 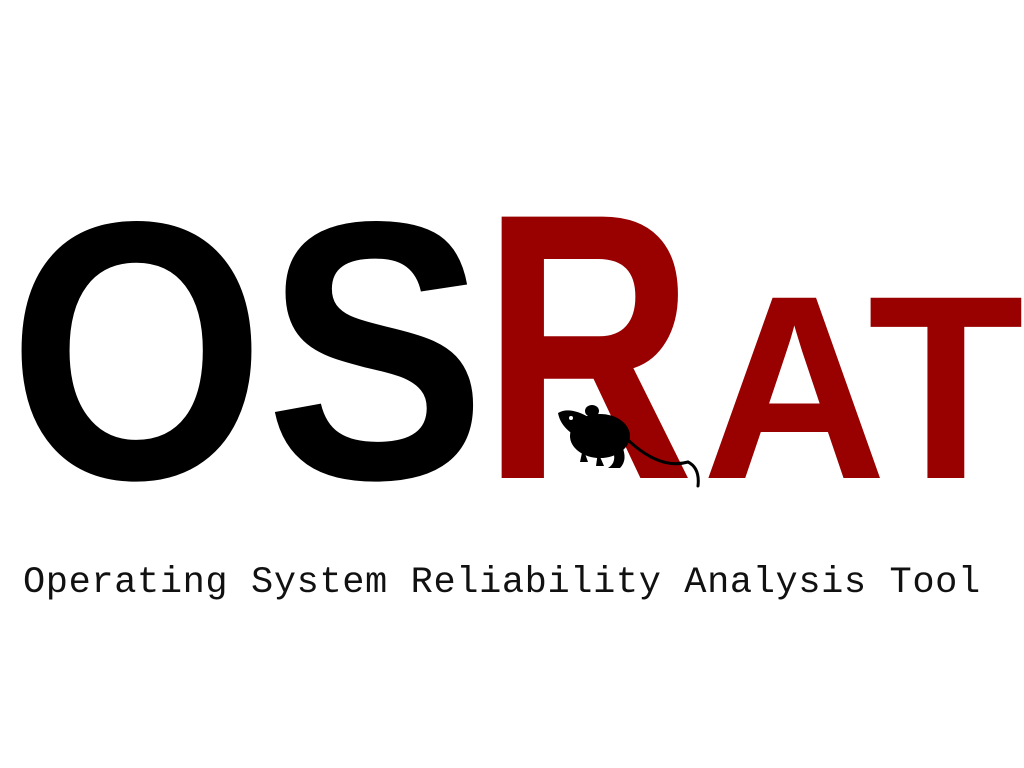 I want to click on logo-text-r: R, so click(x=588, y=346).